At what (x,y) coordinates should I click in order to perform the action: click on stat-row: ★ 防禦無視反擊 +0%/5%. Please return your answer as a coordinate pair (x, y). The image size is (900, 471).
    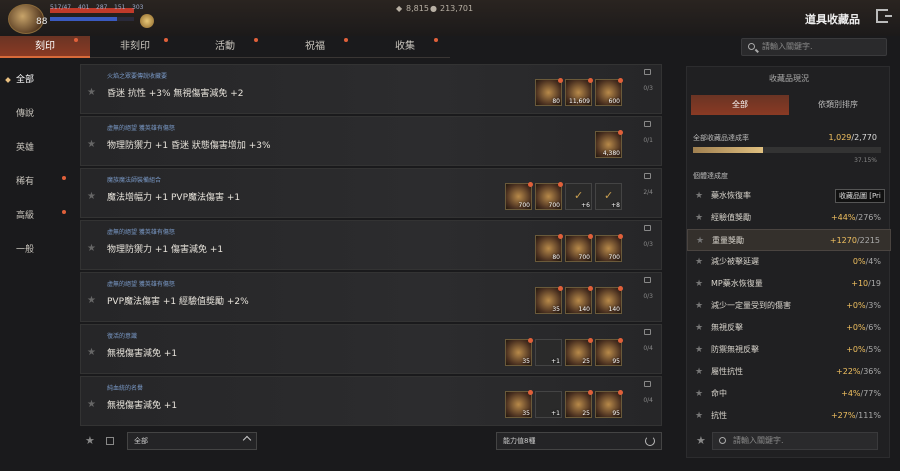
    Looking at the image, I should click on (789, 350).